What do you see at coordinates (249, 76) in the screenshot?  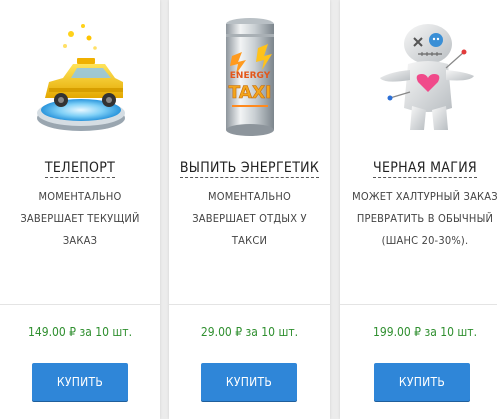 I see `can-text-top: ENERGY` at bounding box center [249, 76].